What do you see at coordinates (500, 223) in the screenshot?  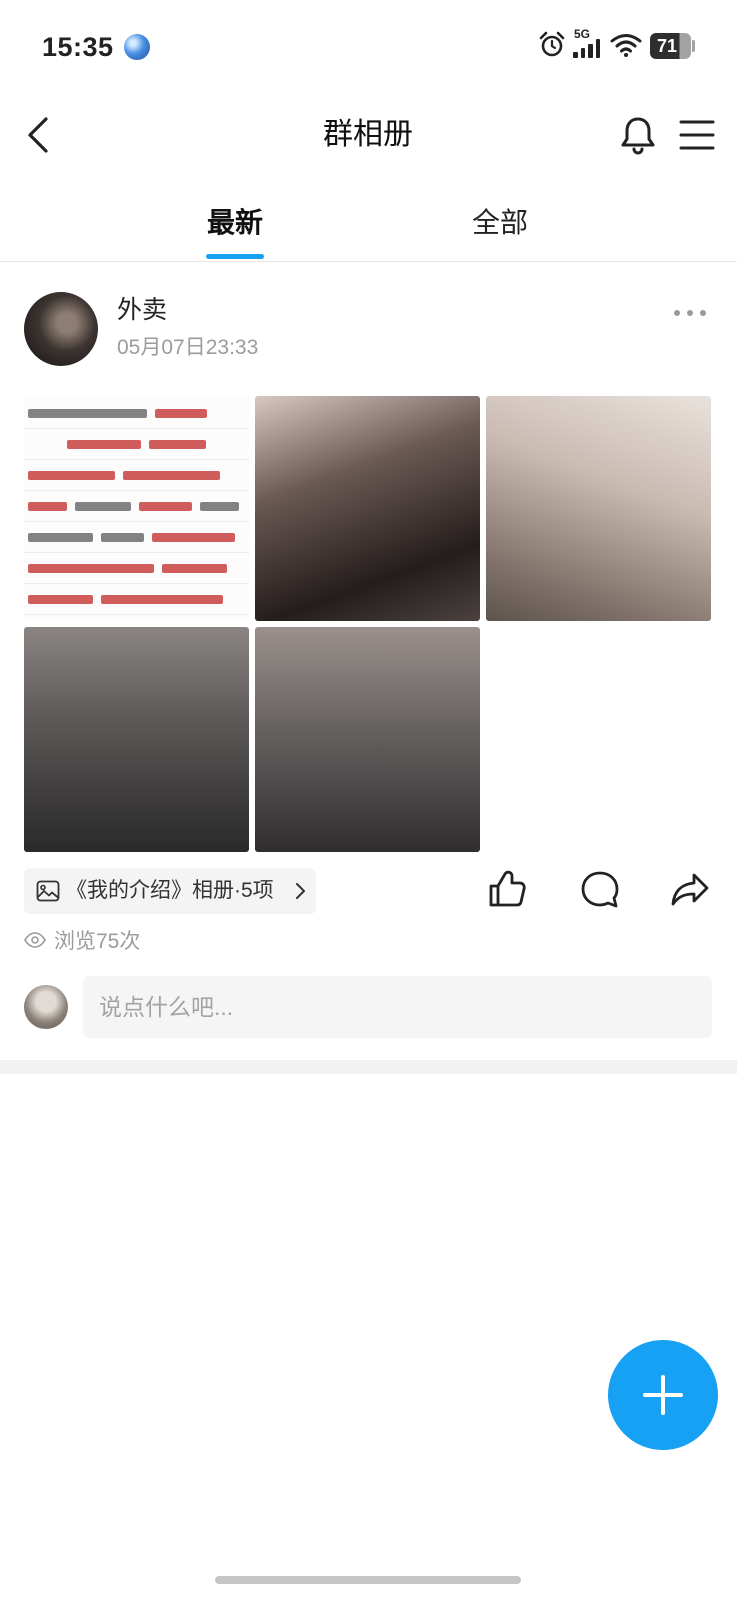 I see `tab-all: 全部` at bounding box center [500, 223].